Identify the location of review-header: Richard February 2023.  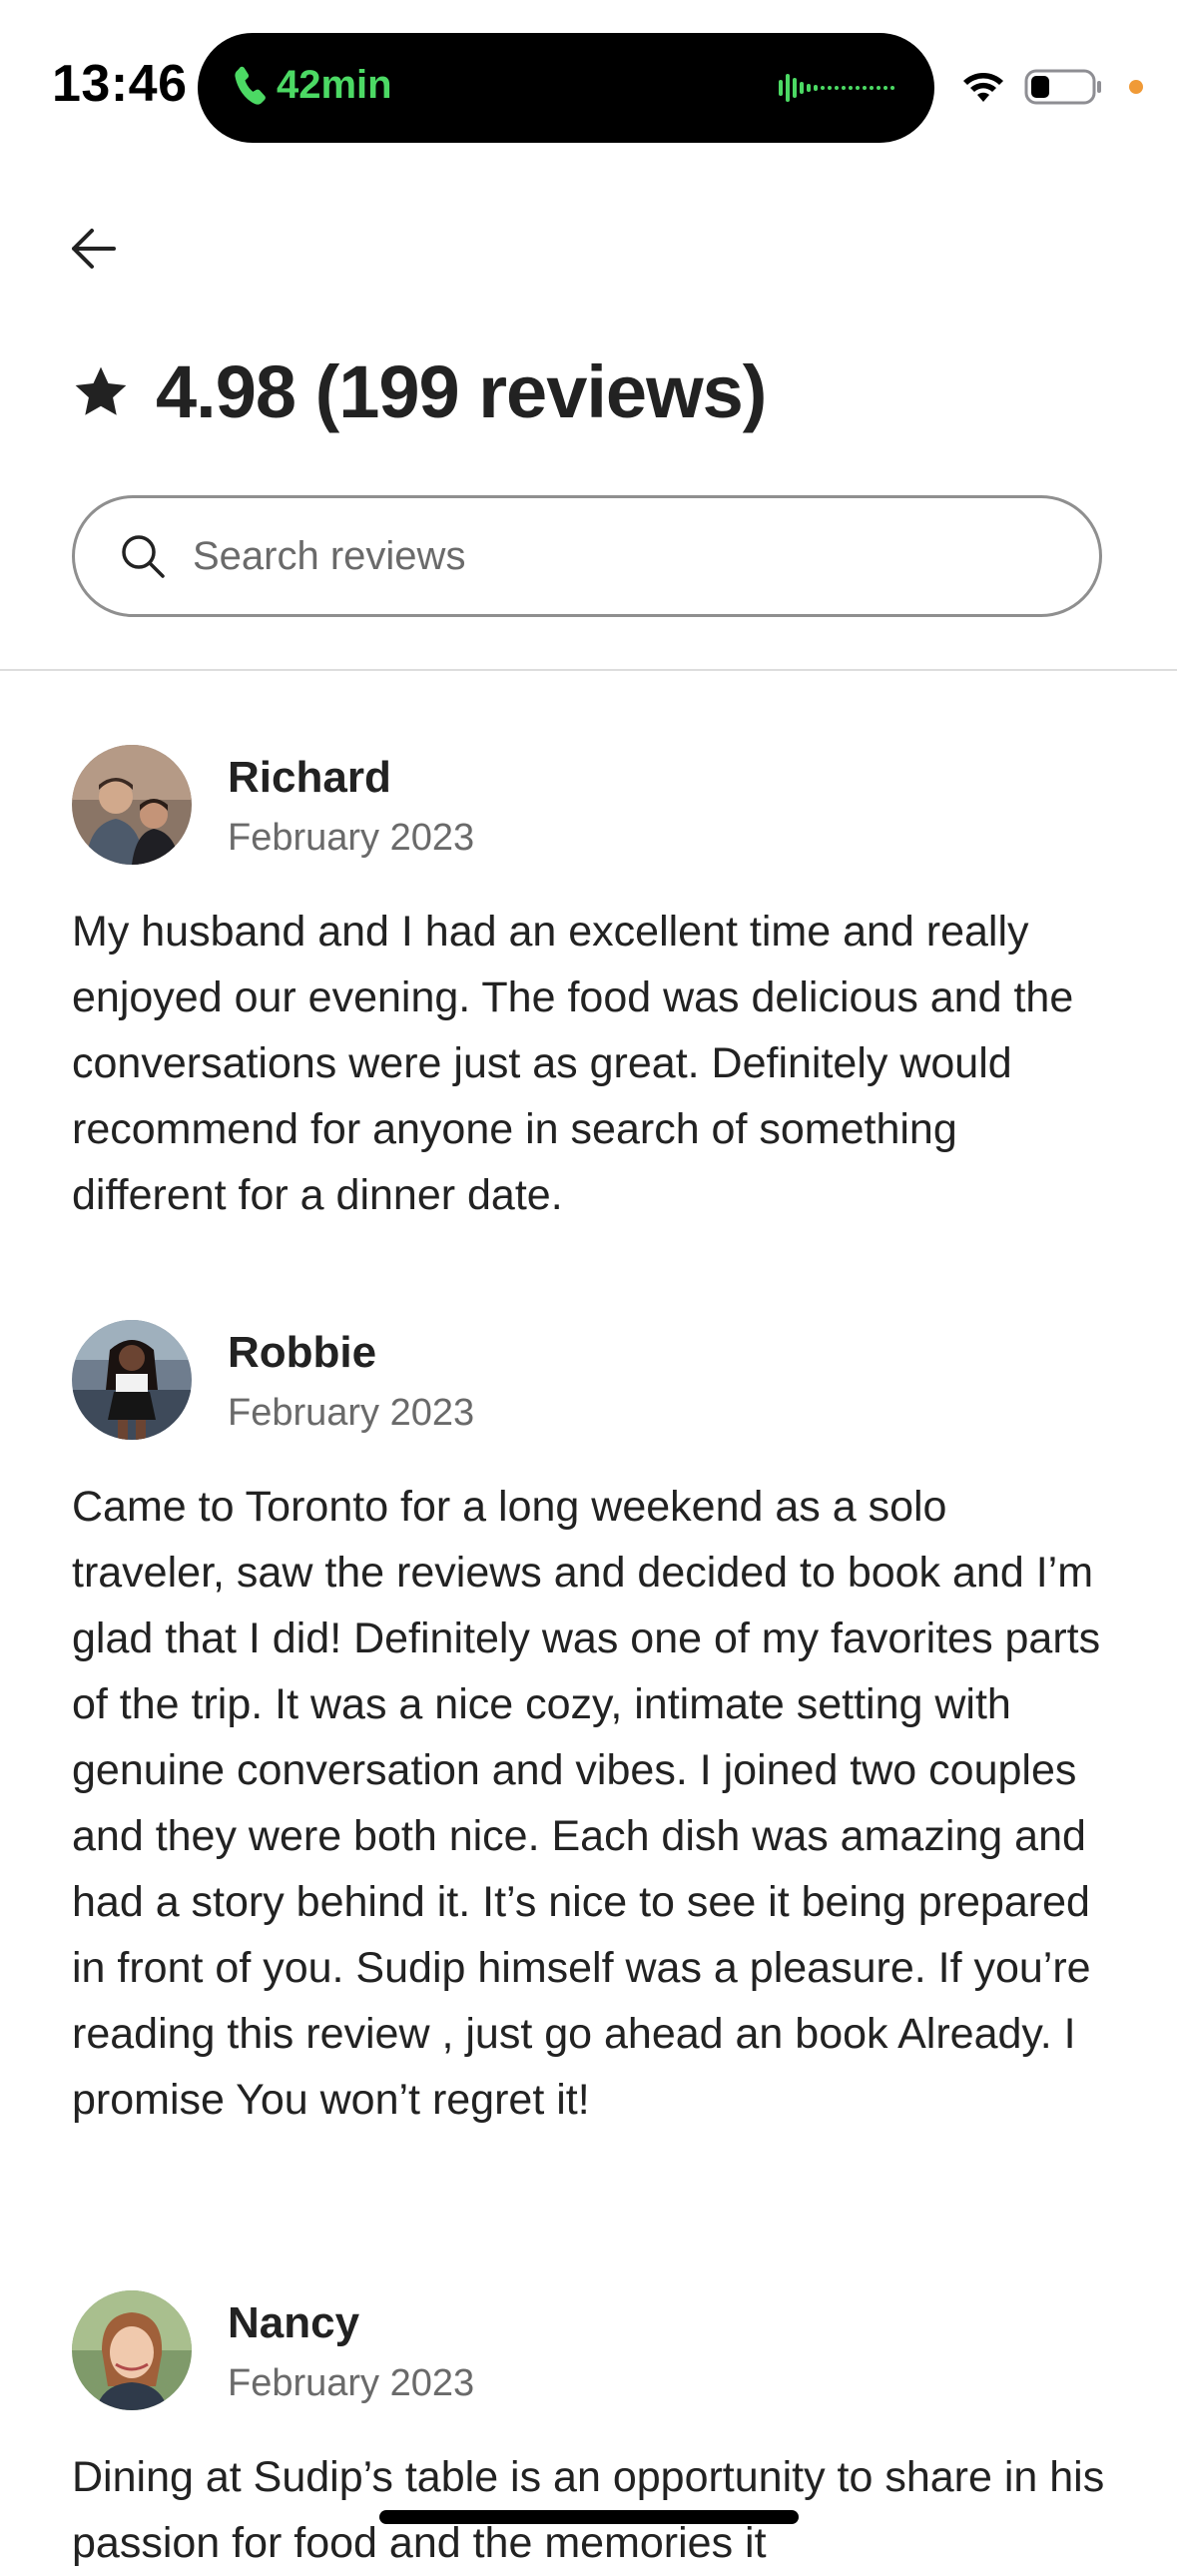
(591, 805).